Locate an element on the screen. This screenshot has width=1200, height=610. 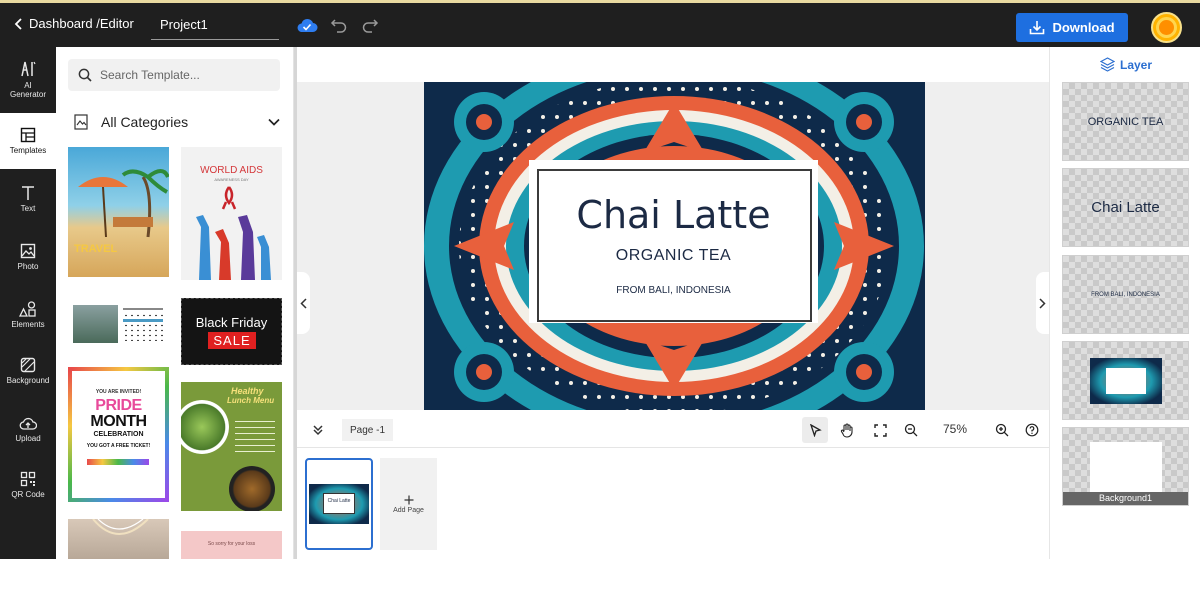
canvas-toolbar: Page -1 75% is located at coordinates (673, 429).